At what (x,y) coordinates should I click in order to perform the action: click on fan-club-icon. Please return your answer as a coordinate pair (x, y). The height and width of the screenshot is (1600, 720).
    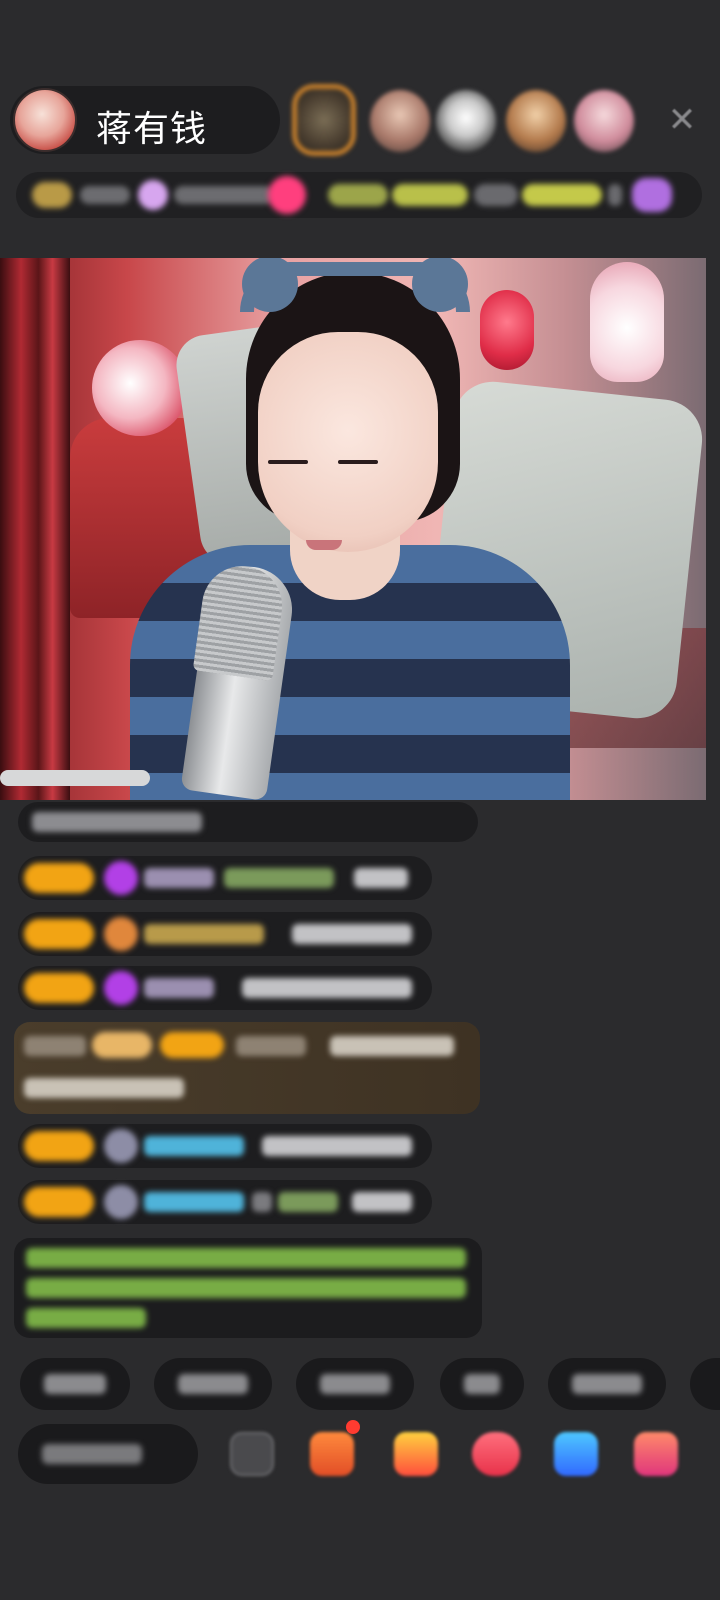
    Looking at the image, I should click on (496, 1454).